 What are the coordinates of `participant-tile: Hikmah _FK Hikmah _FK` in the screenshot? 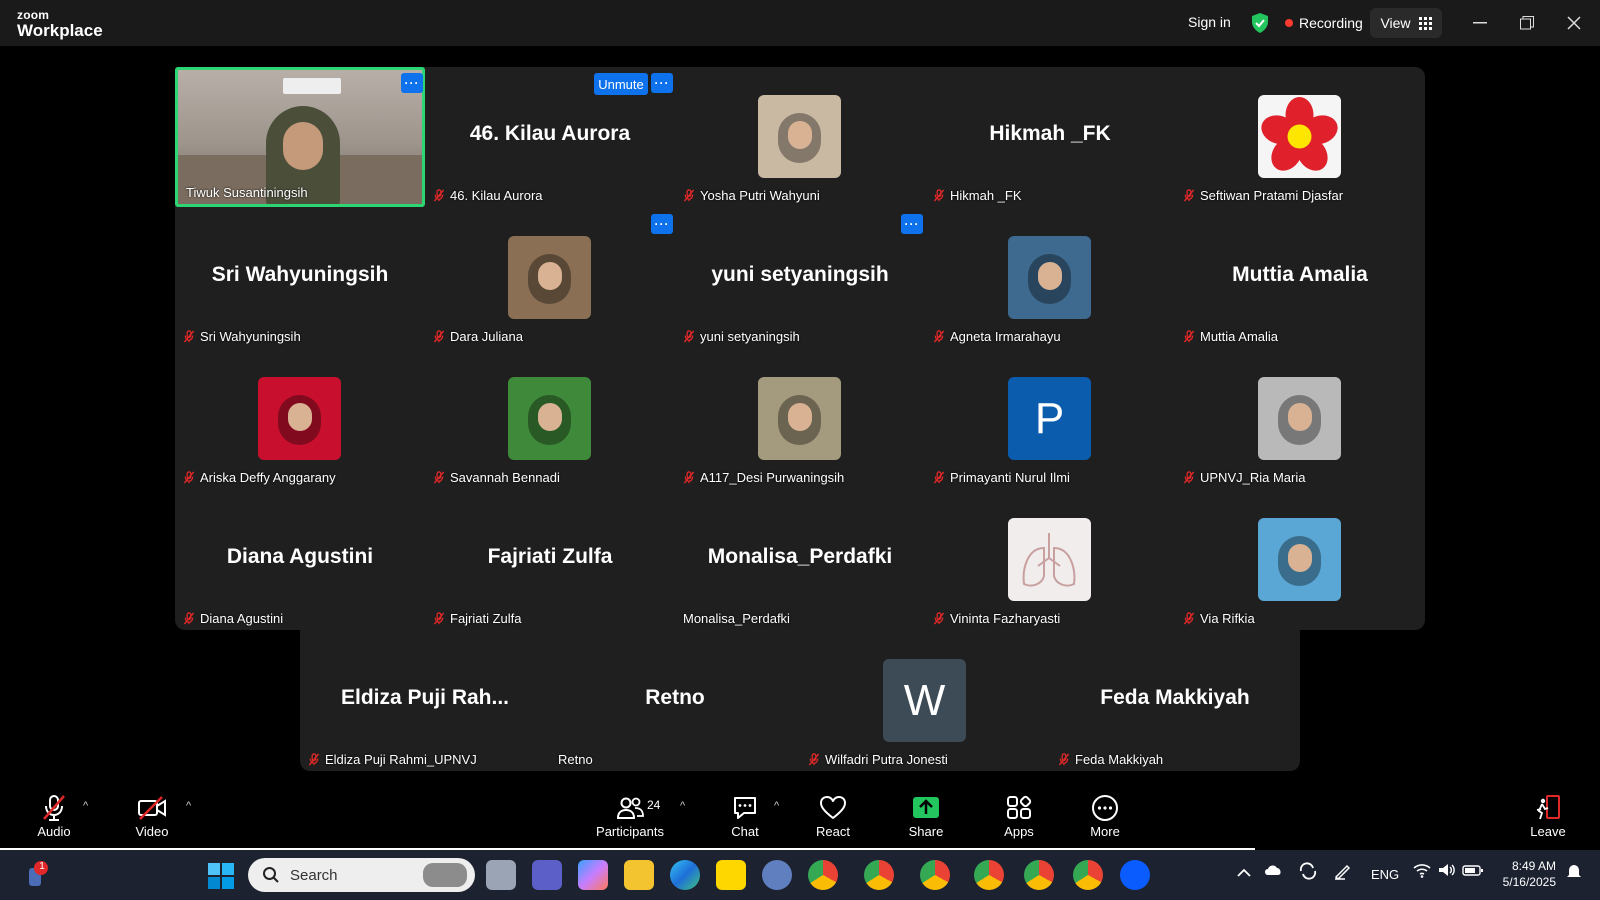 It's located at (1050, 137).